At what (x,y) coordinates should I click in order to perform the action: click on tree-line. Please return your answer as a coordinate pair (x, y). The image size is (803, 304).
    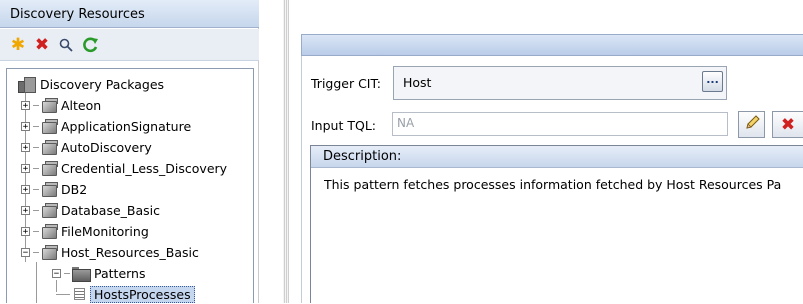
    Looking at the image, I should click on (36, 282).